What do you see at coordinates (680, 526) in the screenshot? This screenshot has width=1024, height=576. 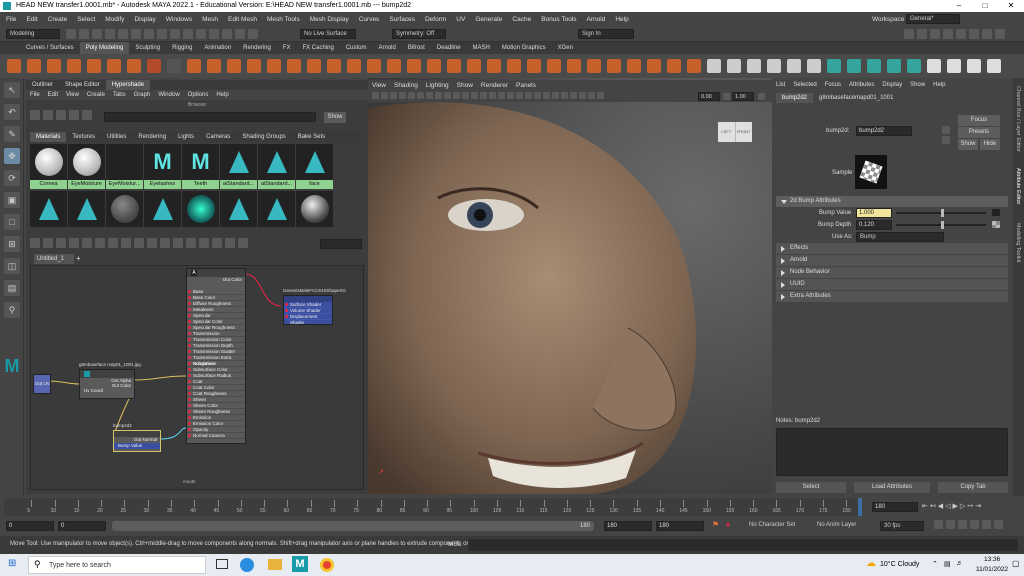 I see `scene-end-field: 180` at bounding box center [680, 526].